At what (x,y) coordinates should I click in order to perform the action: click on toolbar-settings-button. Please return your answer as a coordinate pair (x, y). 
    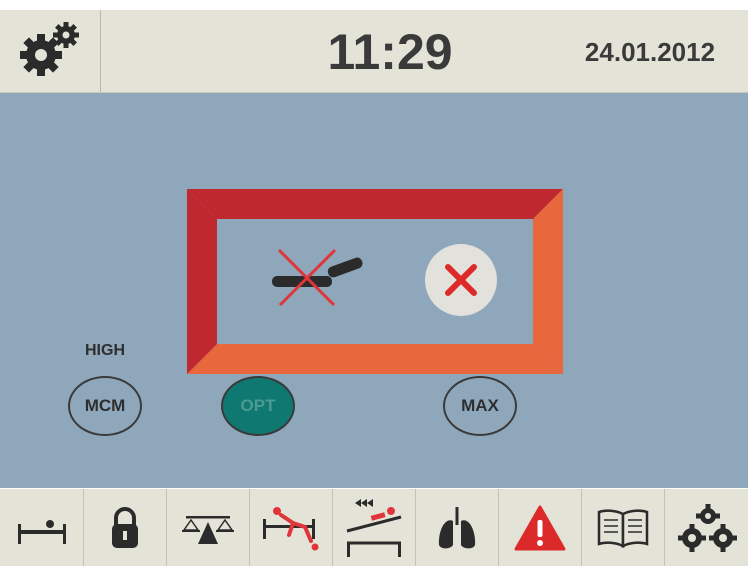
    Looking at the image, I should click on (705, 527).